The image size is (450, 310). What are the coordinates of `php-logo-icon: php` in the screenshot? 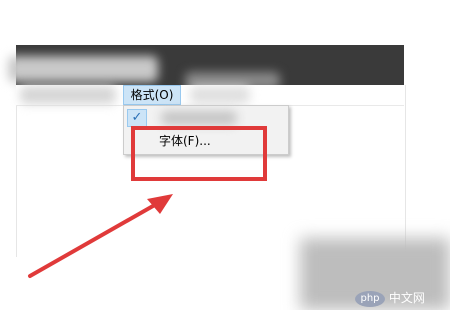 It's located at (370, 298).